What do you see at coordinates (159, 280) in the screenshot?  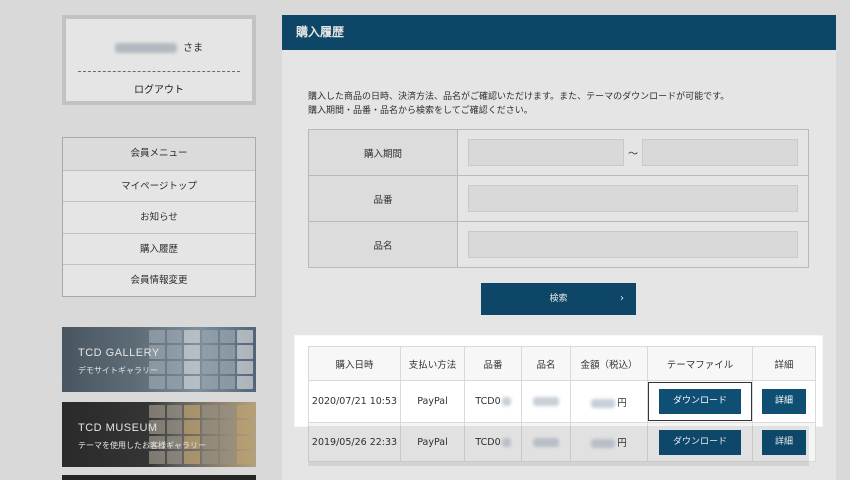 I see `menu-item-account-settings: 会員情報変更` at bounding box center [159, 280].